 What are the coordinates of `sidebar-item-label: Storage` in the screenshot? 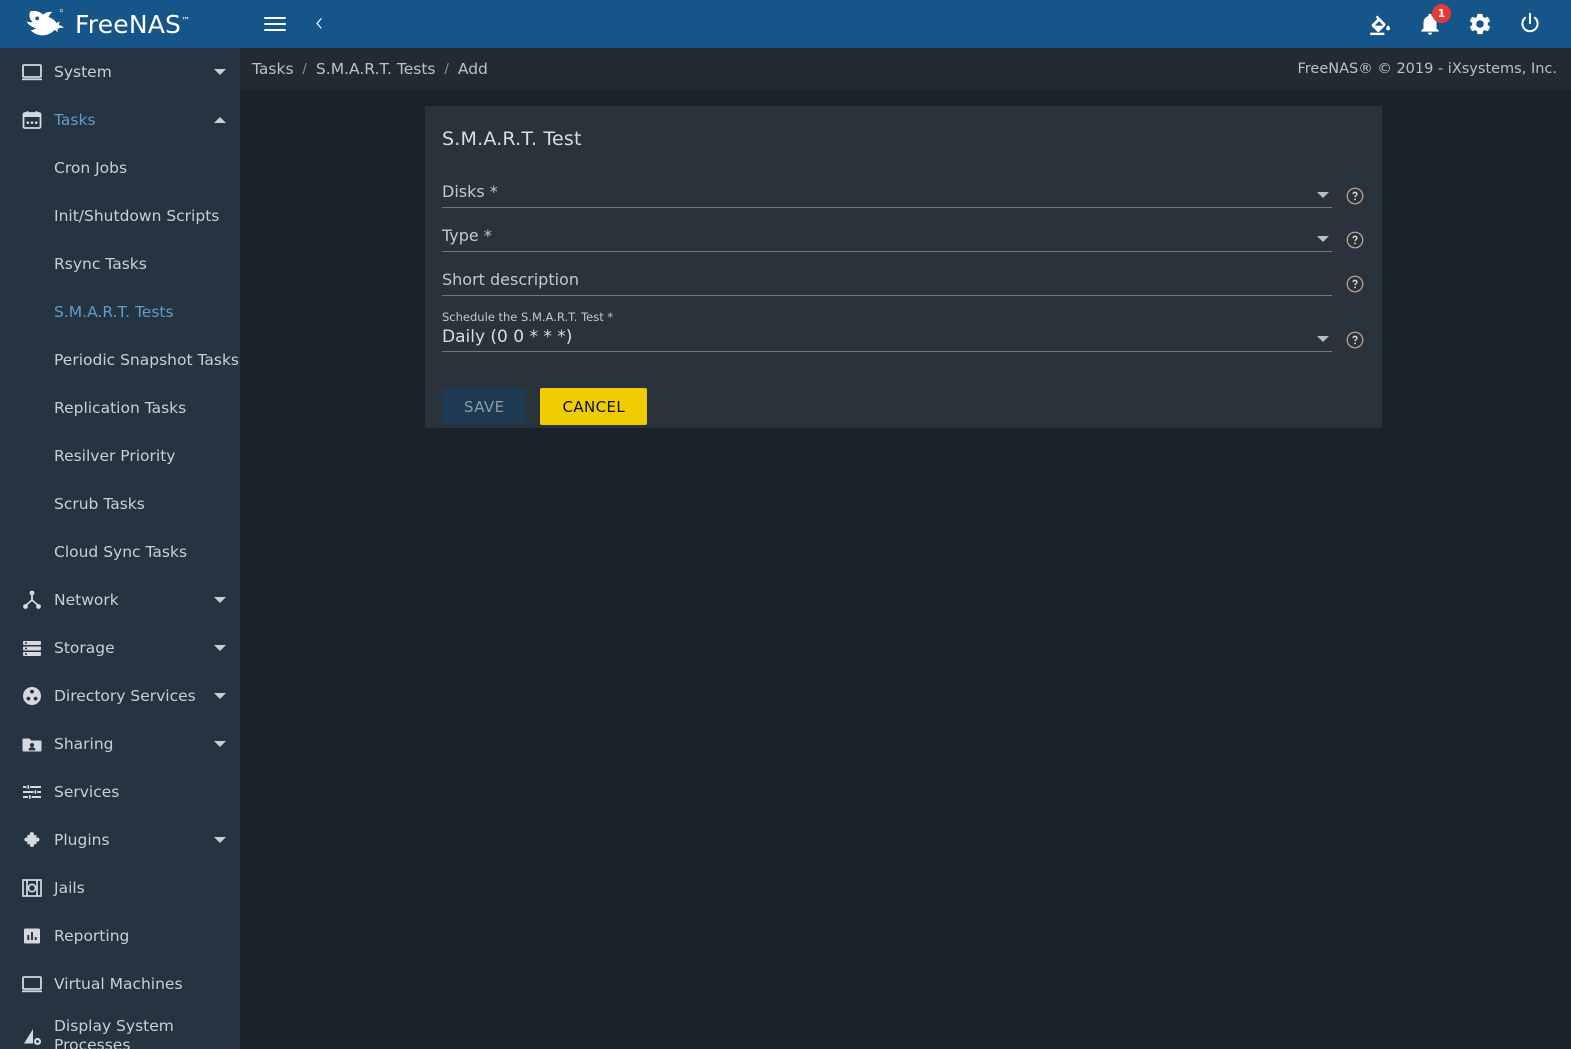 It's located at (84, 648).